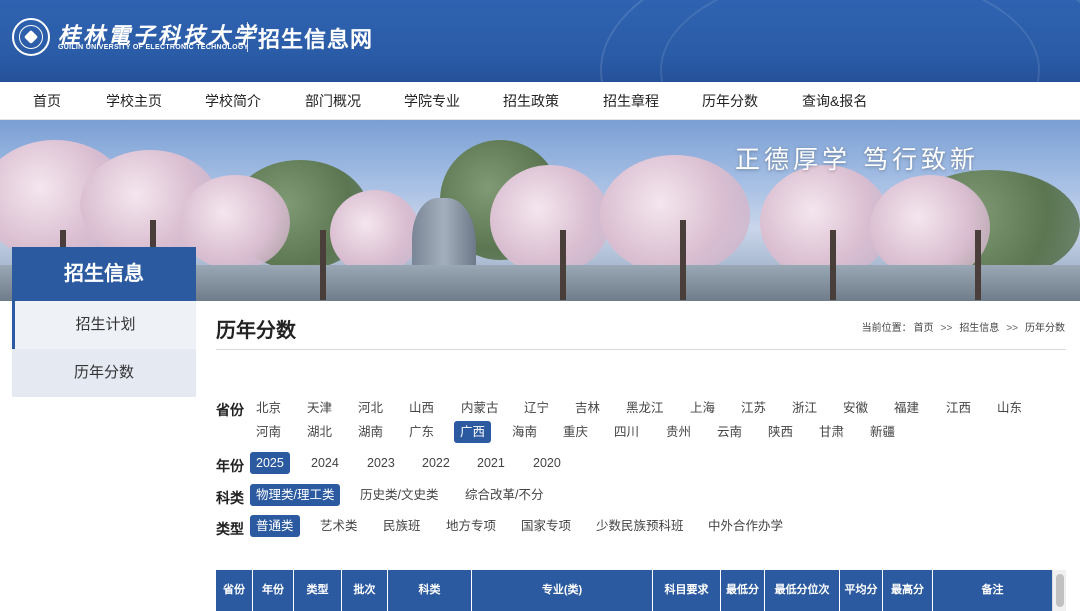 Image resolution: width=1080 pixels, height=611 pixels. I want to click on province-option: 天津, so click(319, 408).